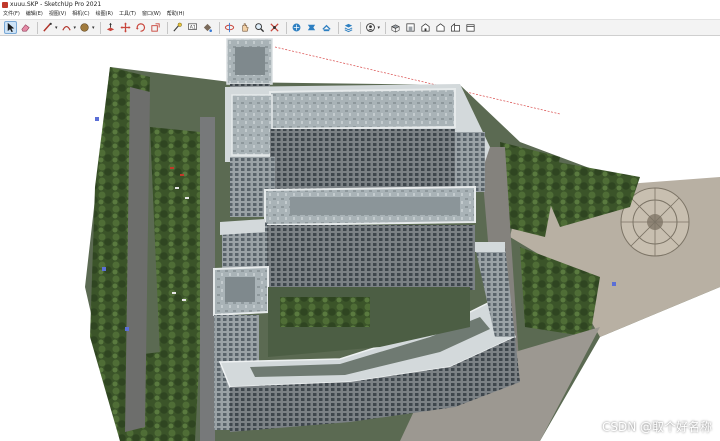 The height and width of the screenshot is (441, 720). I want to click on select-icon, so click(10, 27).